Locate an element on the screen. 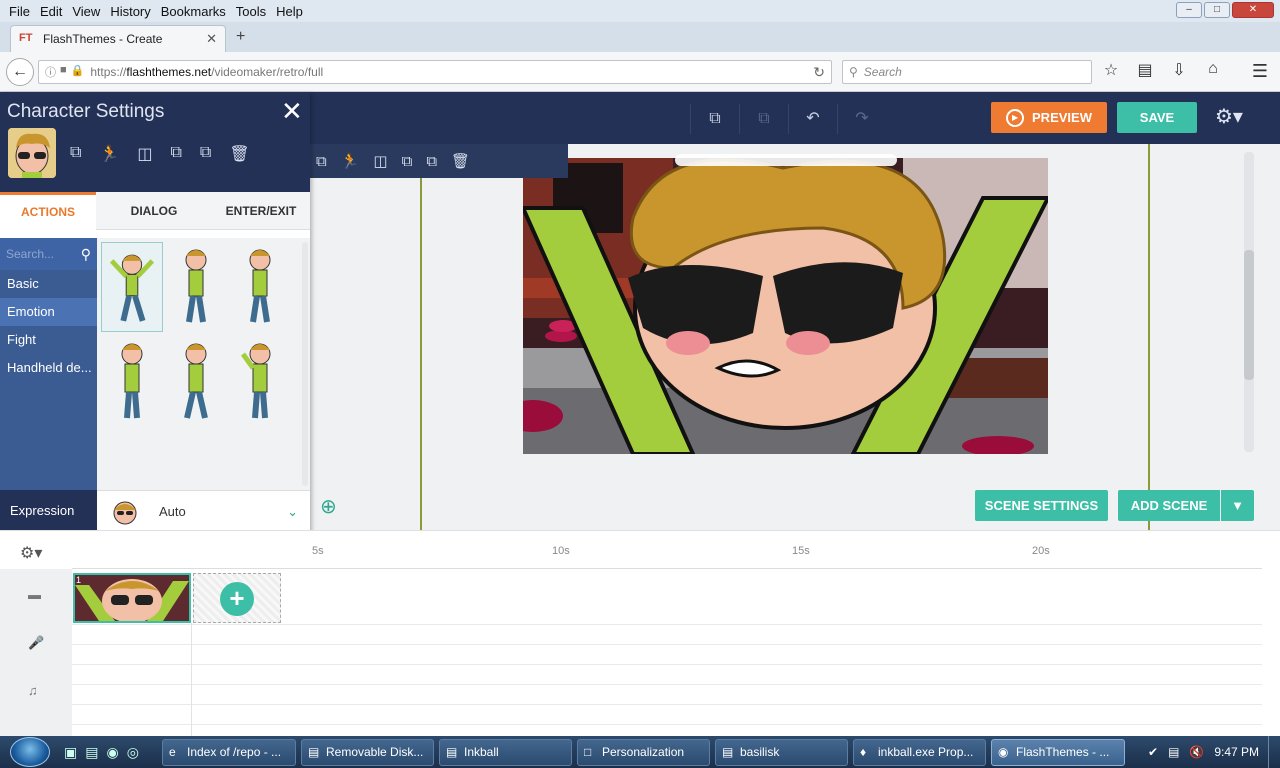 This screenshot has height=768, width=1280. music-track-a is located at coordinates (667, 675).